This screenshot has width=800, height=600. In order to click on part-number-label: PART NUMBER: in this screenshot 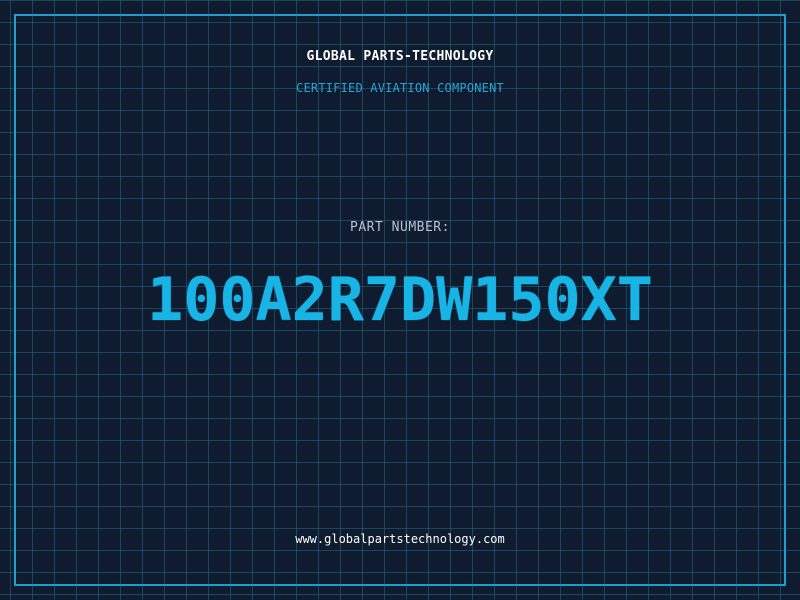, I will do `click(400, 227)`.